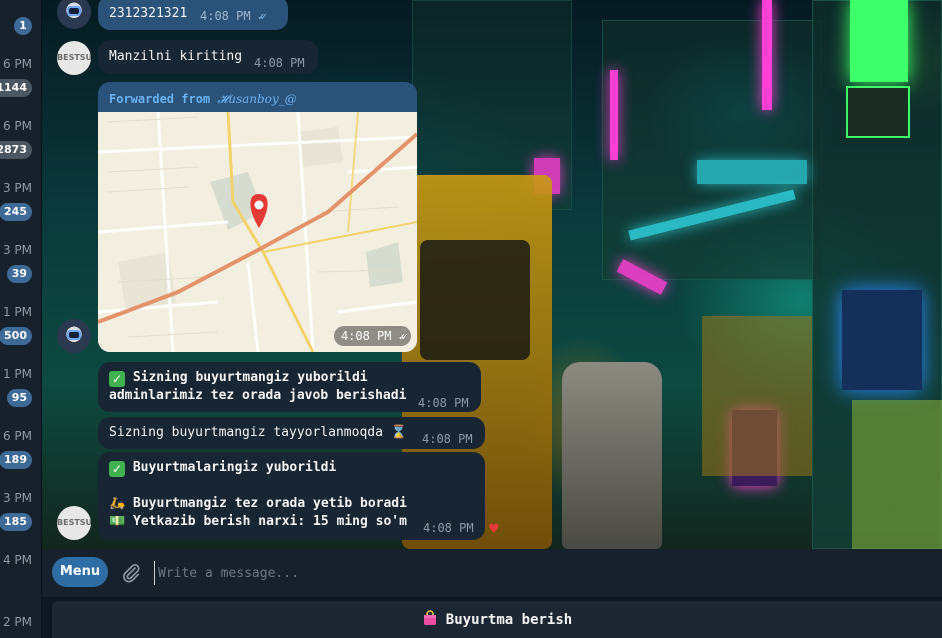 The height and width of the screenshot is (638, 942). What do you see at coordinates (160, 99) in the screenshot?
I see `forwarded-label: Forwarded from` at bounding box center [160, 99].